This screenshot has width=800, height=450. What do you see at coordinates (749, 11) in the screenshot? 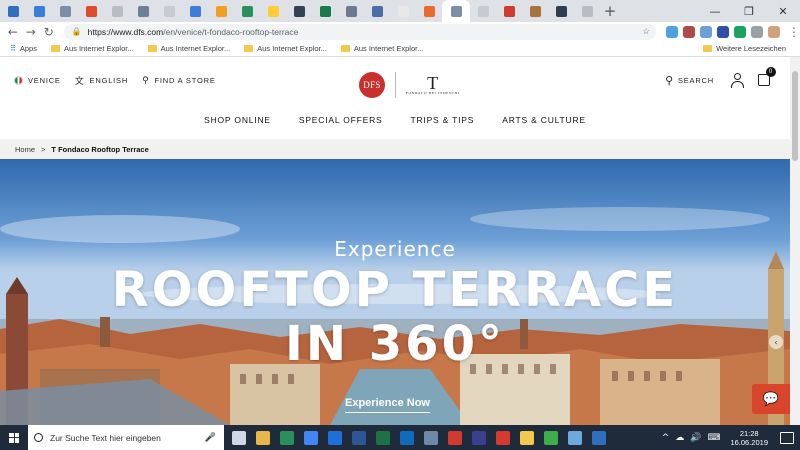
I see `maximize-button: ❐` at bounding box center [749, 11].